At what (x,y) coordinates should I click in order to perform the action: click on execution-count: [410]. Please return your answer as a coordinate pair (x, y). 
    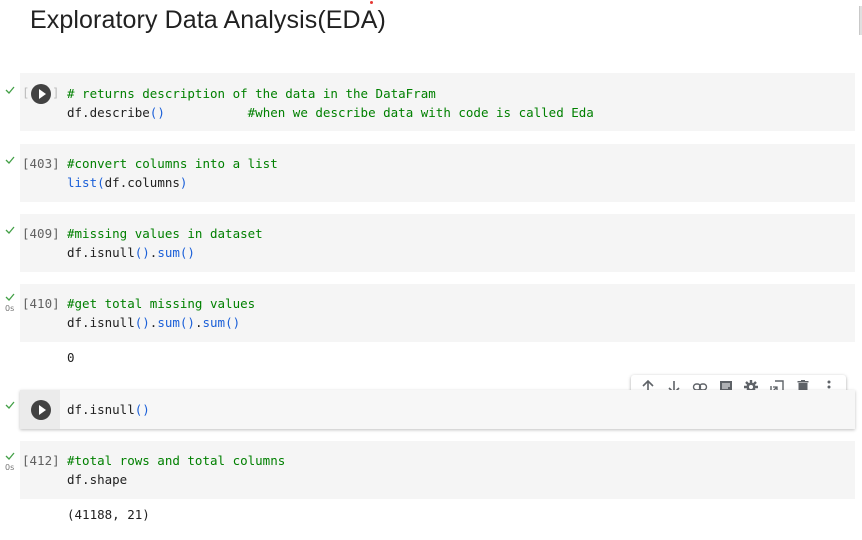
    Looking at the image, I should click on (41, 303).